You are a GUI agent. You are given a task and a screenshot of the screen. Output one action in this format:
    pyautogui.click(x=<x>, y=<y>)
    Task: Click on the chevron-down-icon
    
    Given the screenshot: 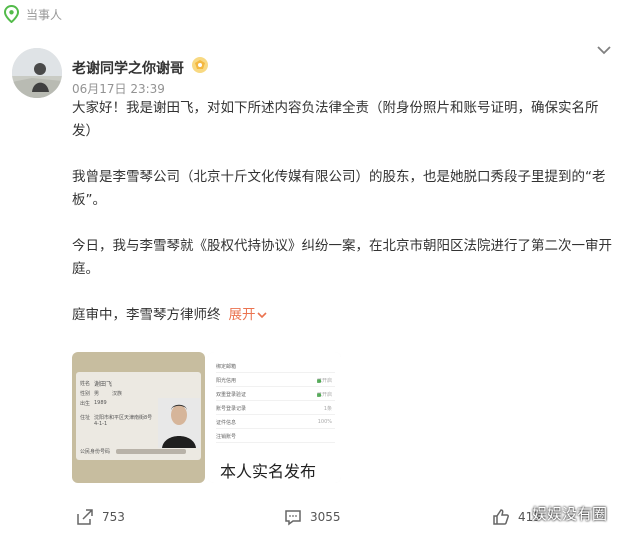 What is the action you would take?
    pyautogui.click(x=604, y=50)
    